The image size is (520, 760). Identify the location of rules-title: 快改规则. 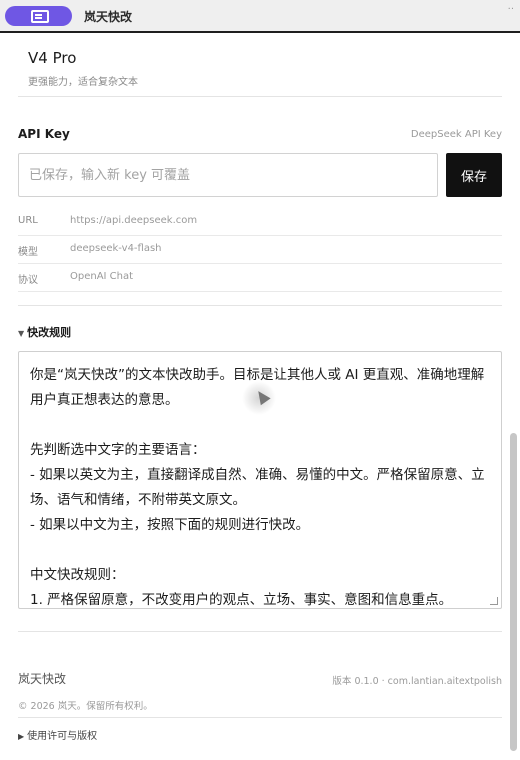
(49, 332).